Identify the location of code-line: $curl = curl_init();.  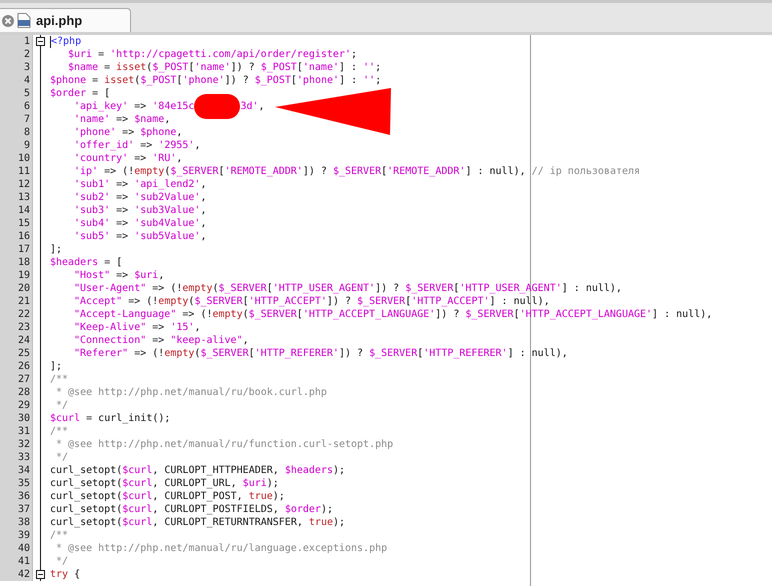
(110, 418).